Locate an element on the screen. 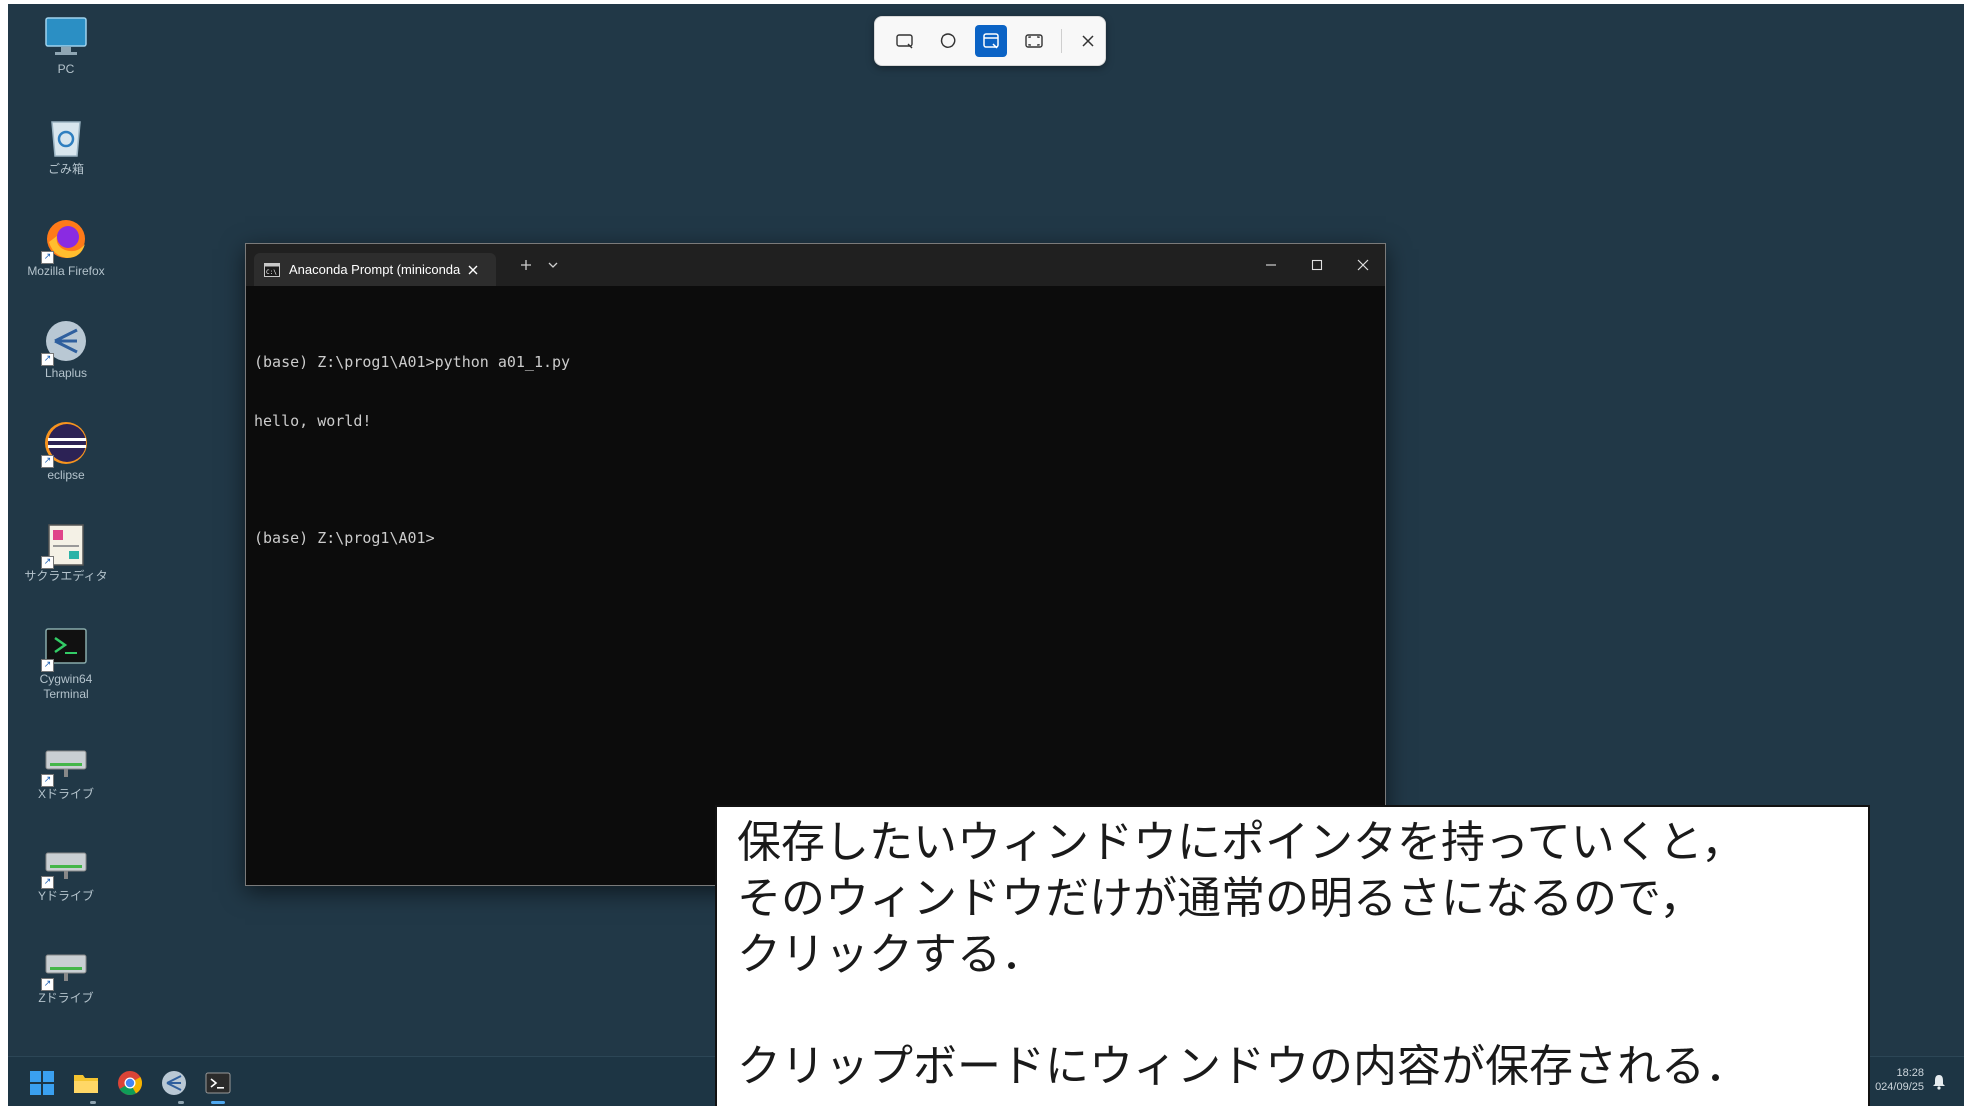 Image resolution: width=1964 pixels, height=1106 pixels. terminal-titlebar: C:\ Anaconda Prompt (miniconda is located at coordinates (815, 265).